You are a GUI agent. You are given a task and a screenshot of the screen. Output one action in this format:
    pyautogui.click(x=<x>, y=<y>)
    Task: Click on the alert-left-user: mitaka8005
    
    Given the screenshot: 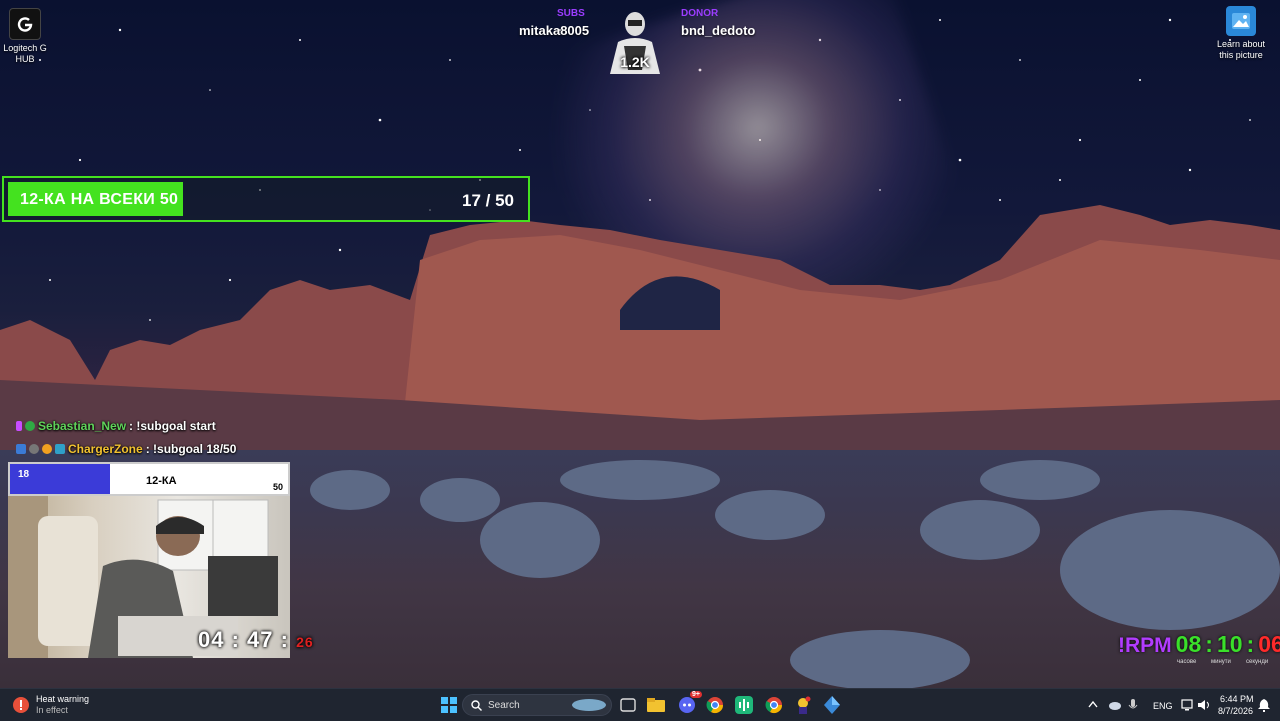 What is the action you would take?
    pyautogui.click(x=554, y=30)
    